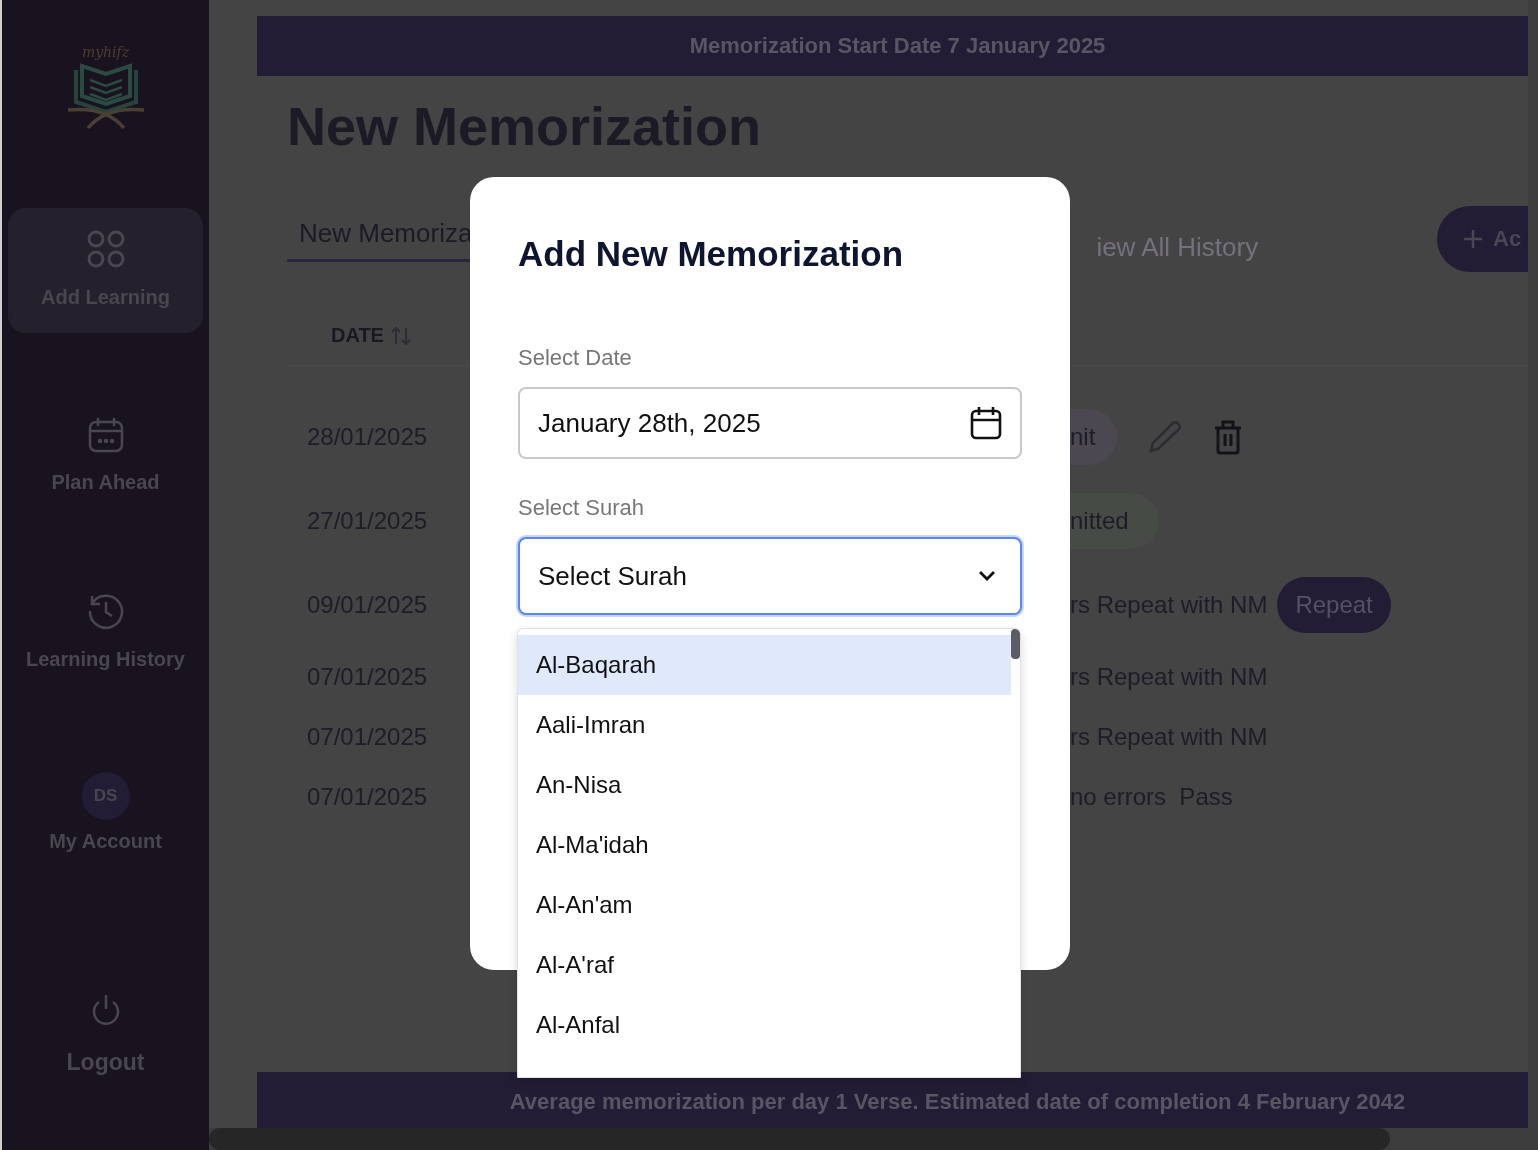  I want to click on dropdown-option: An-Nisa, so click(764, 785).